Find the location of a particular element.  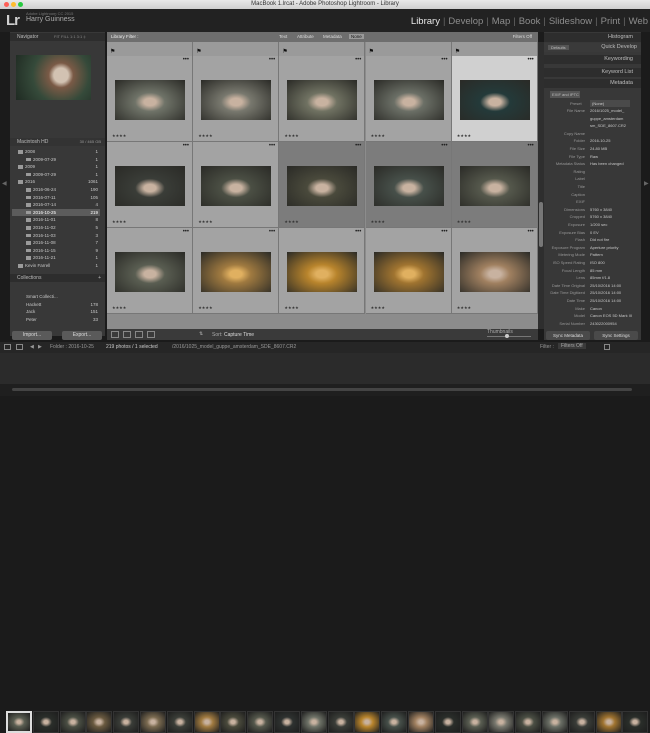

metadata-value: 2016/1025_model_ is located at coordinates (607, 110).